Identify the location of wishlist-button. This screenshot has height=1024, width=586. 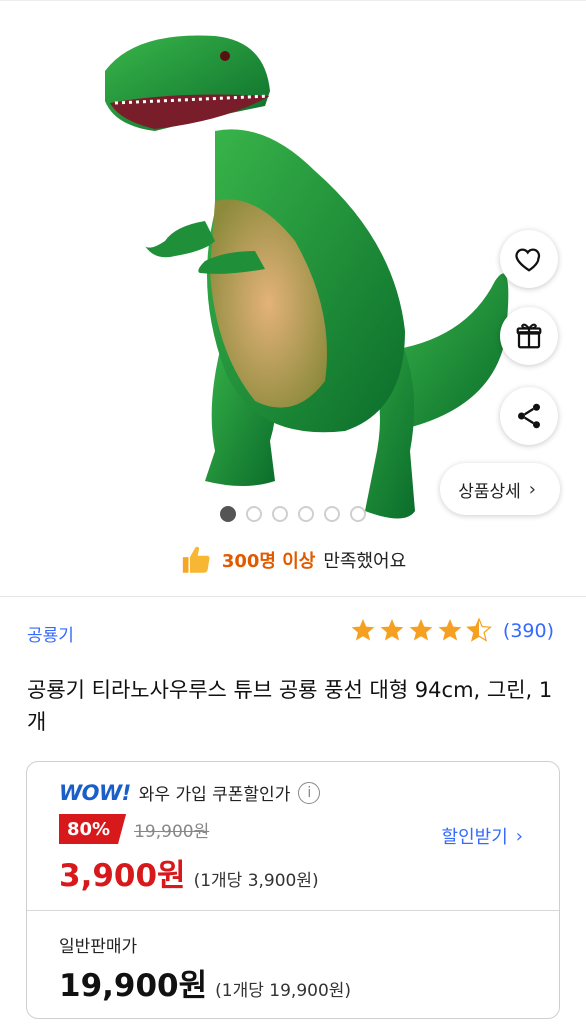
(529, 259).